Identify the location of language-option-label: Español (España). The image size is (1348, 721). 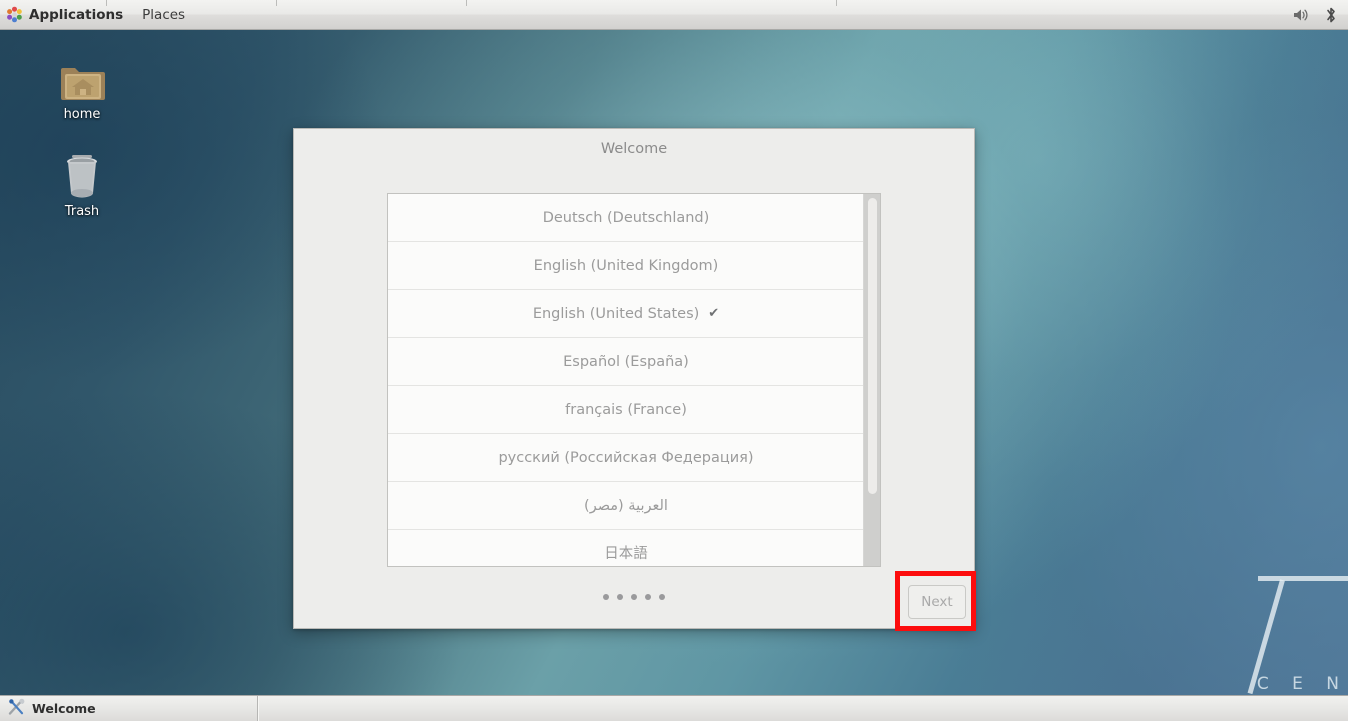
(626, 362).